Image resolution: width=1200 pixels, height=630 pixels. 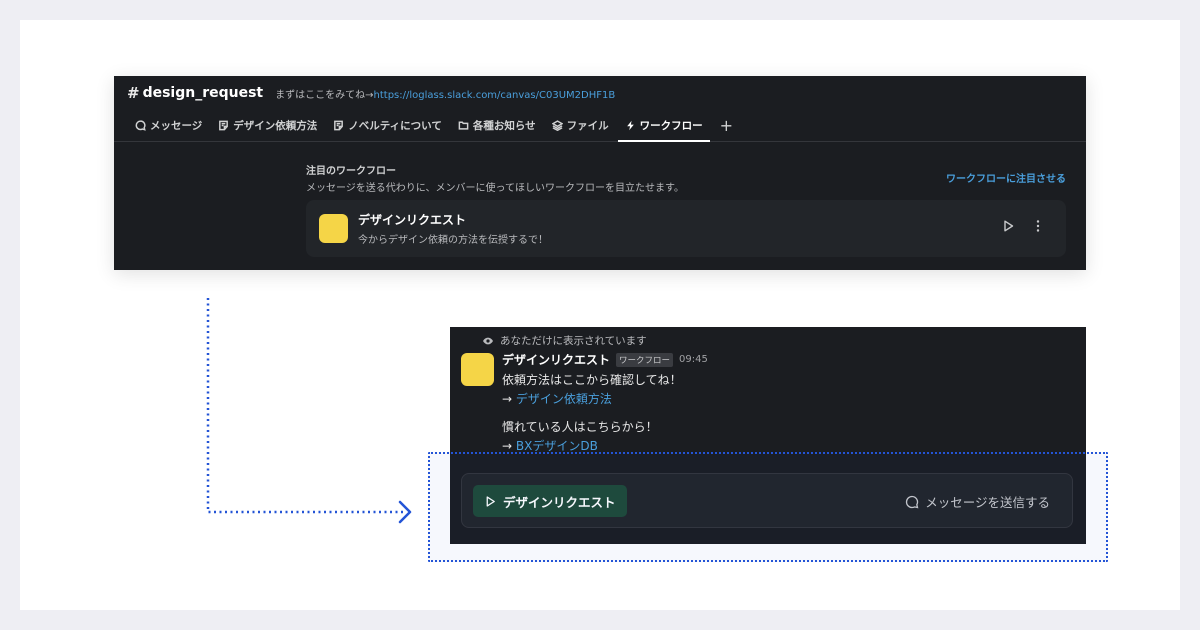 I want to click on more-vertical-icon, so click(x=1038, y=226).